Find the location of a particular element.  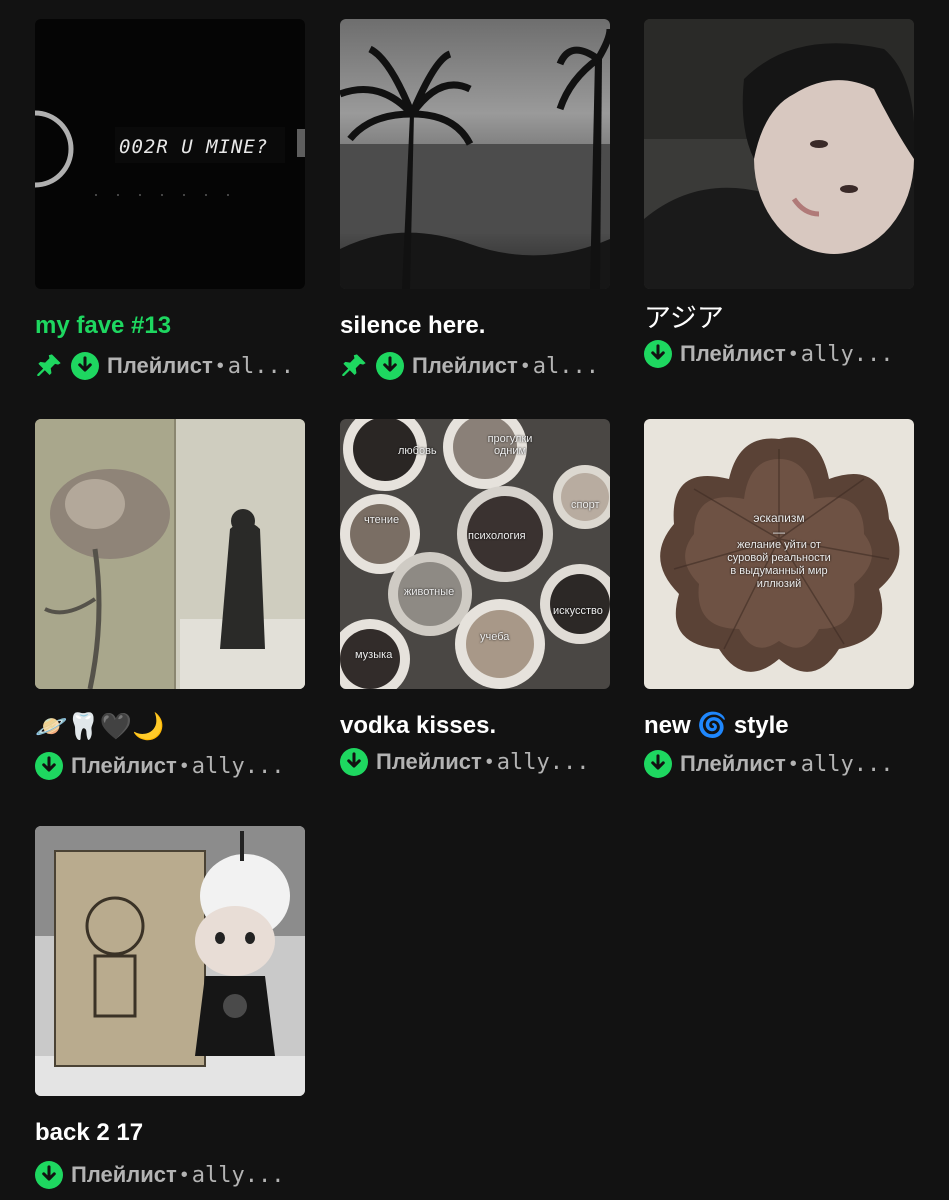

playlist-title: vodka kisses. is located at coordinates (475, 726).